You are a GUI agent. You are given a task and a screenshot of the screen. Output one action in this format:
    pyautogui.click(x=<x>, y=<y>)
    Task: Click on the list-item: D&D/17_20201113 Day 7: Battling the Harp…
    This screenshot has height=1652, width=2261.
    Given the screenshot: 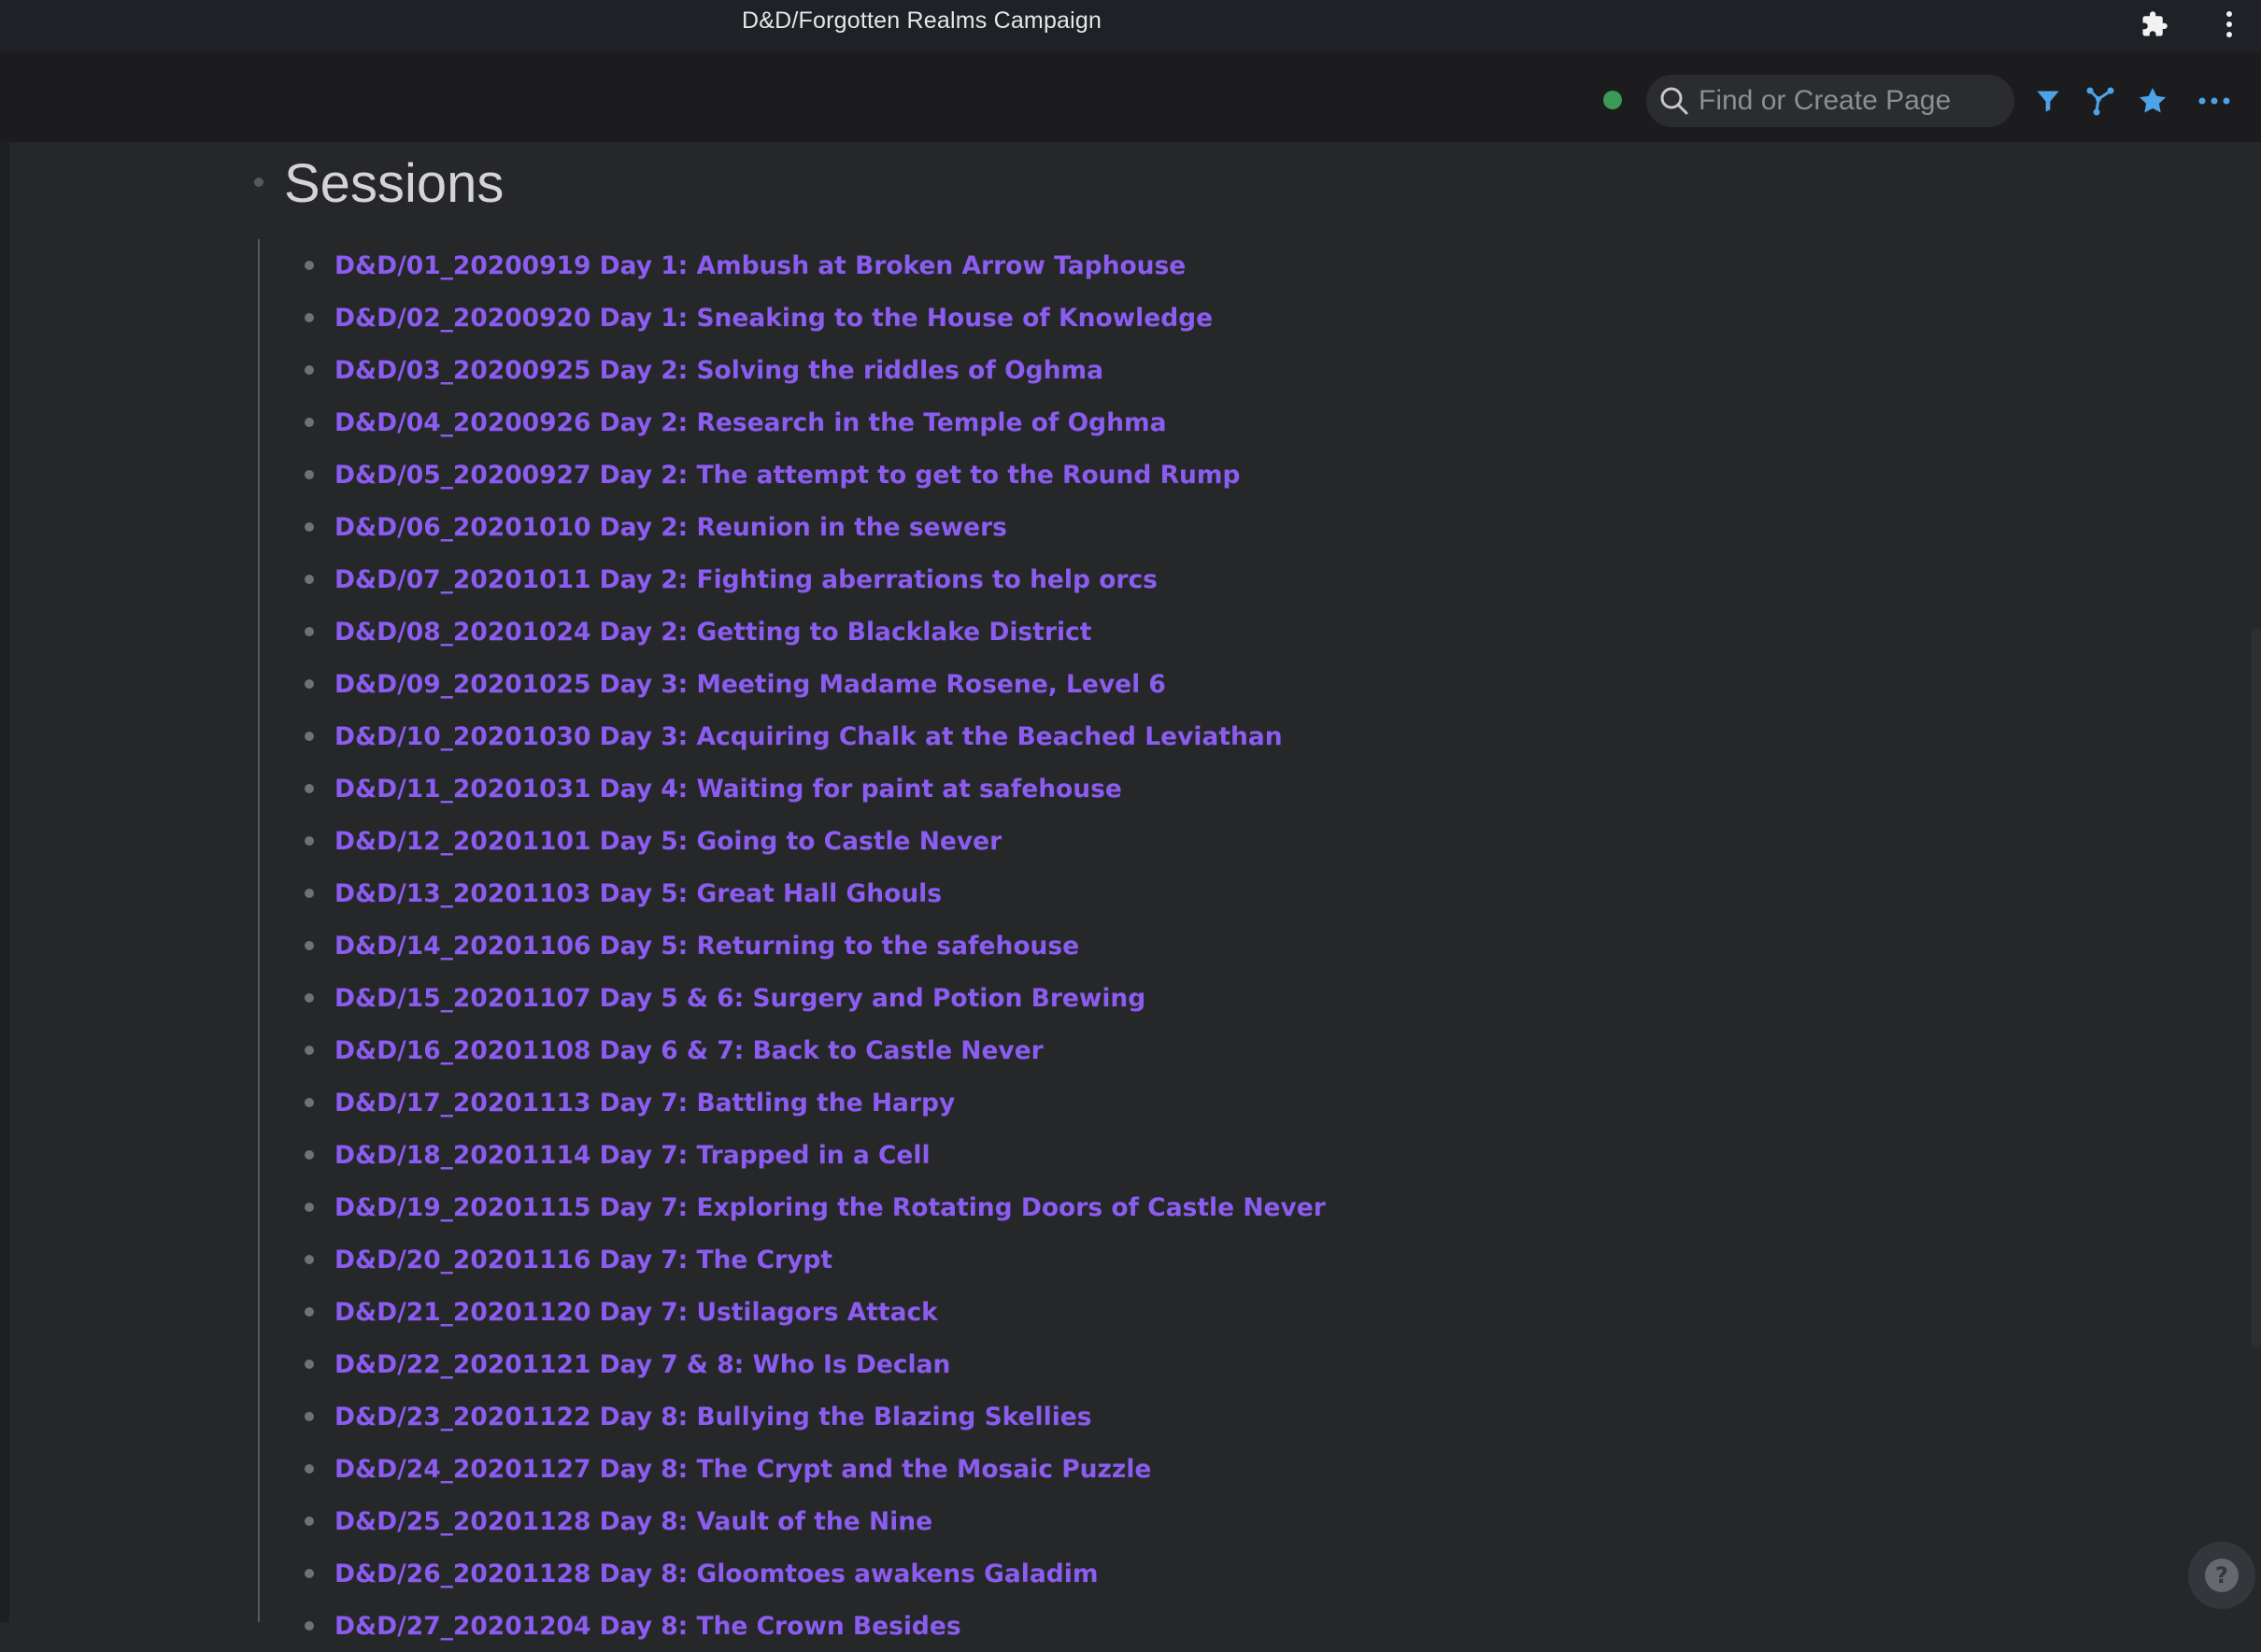 What is the action you would take?
    pyautogui.click(x=630, y=1103)
    